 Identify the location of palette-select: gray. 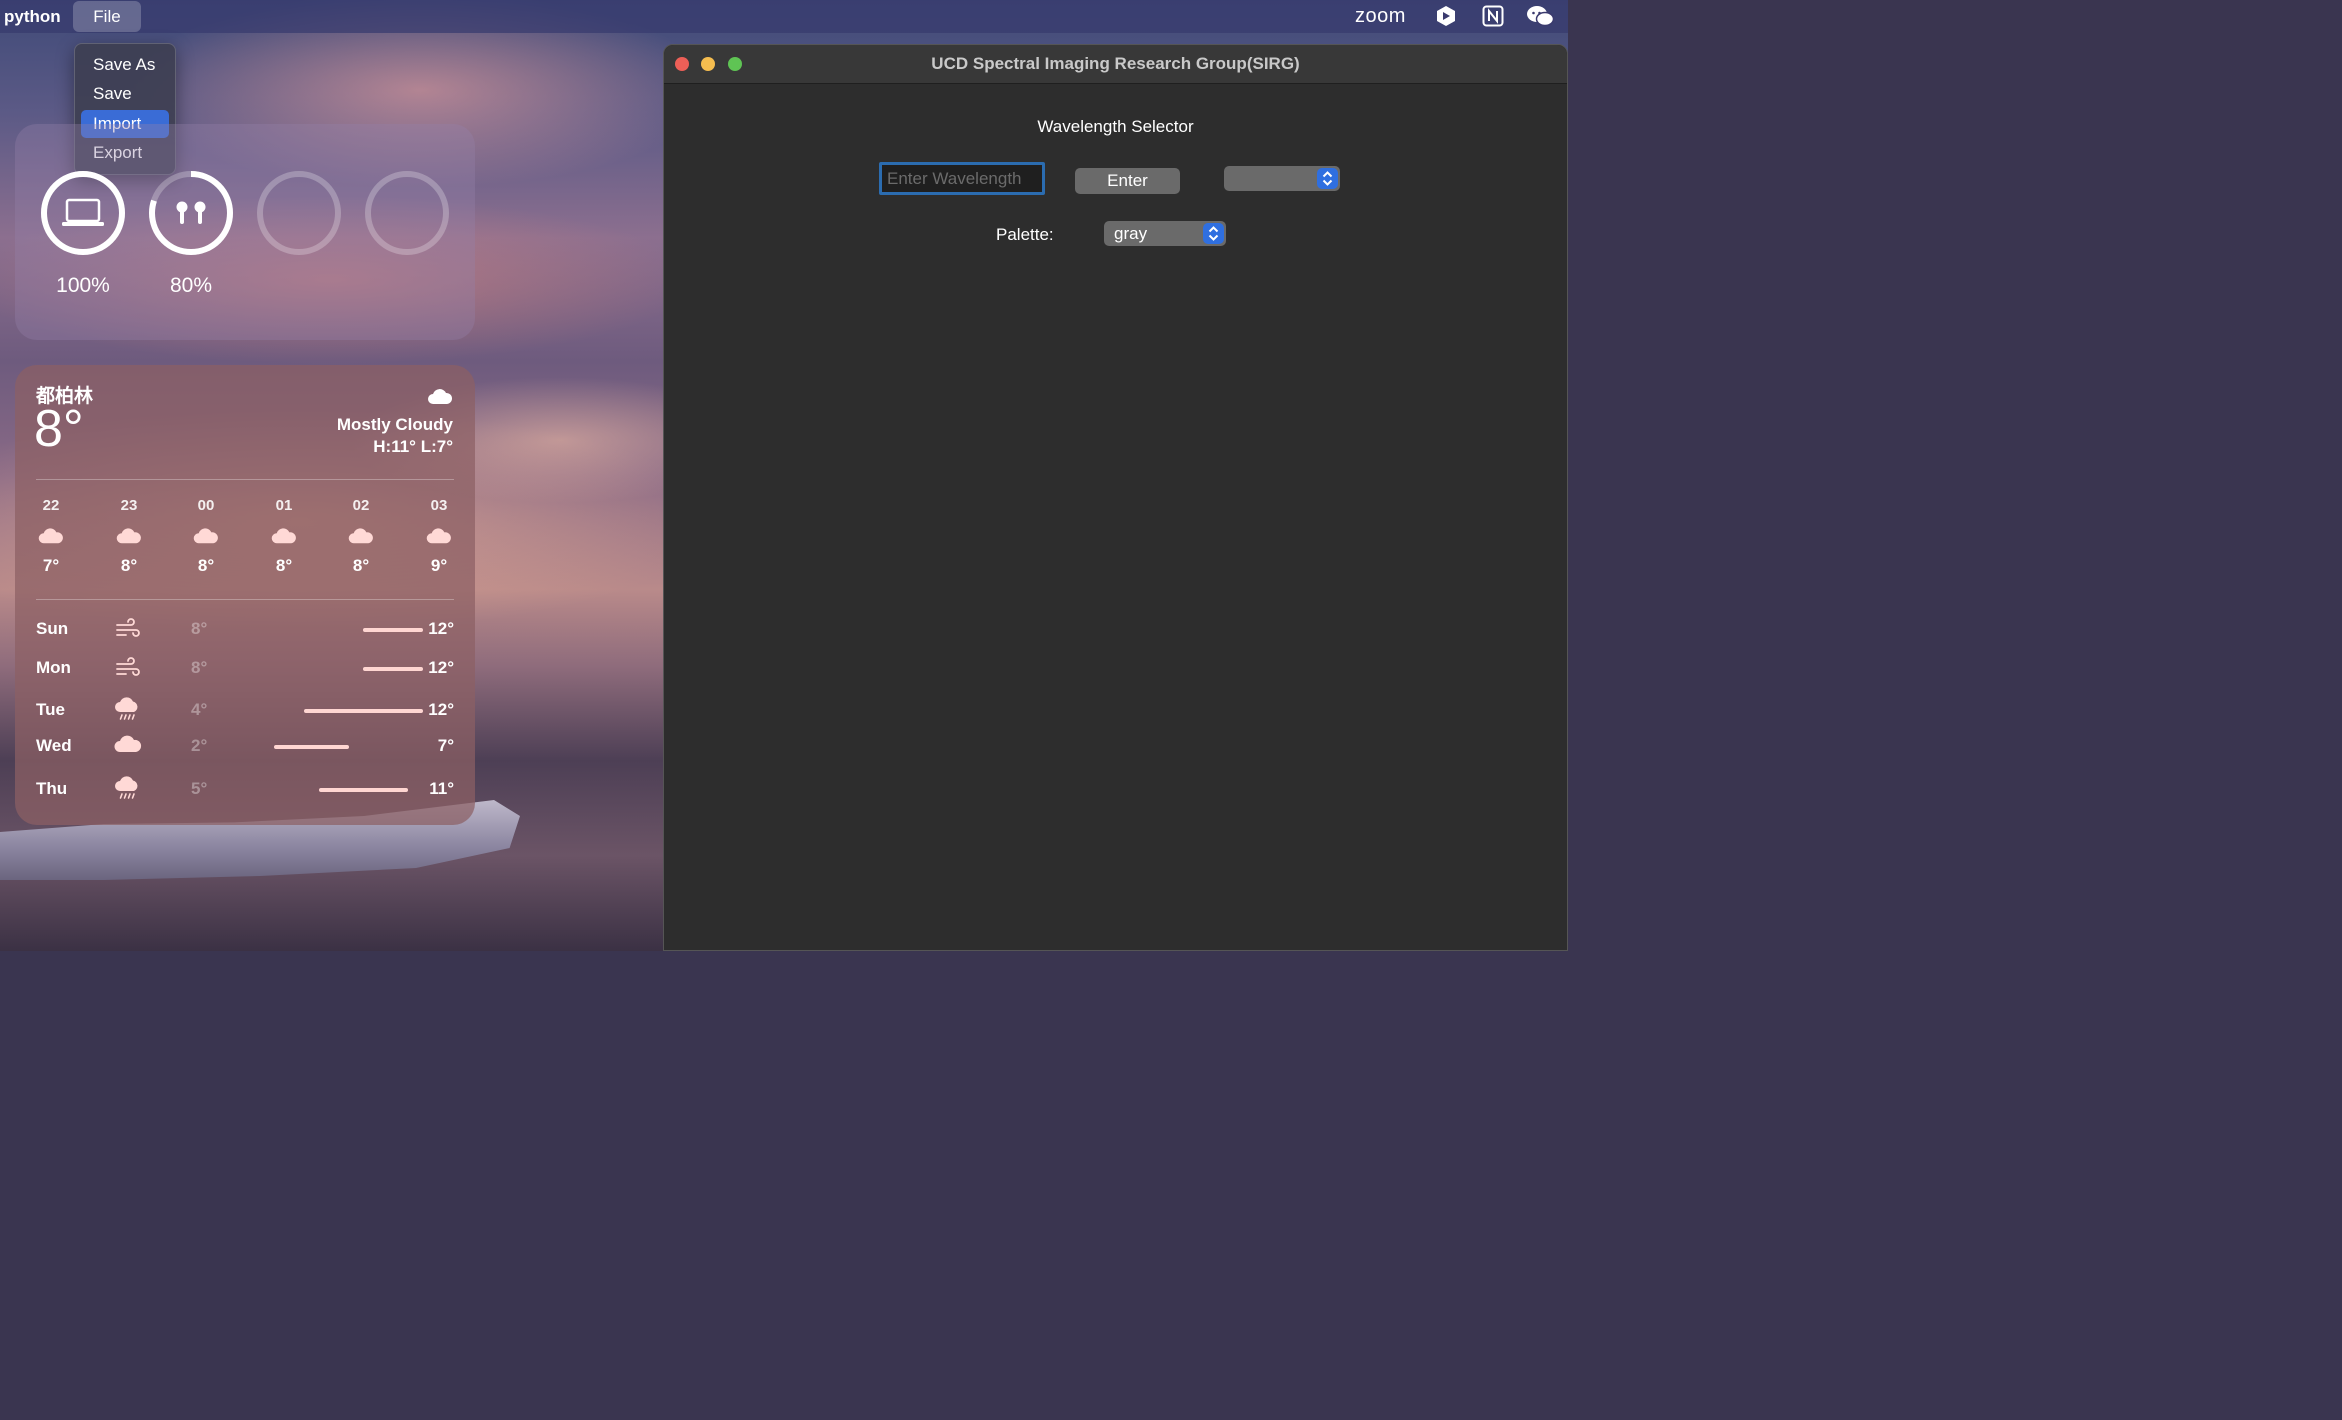
(1165, 233).